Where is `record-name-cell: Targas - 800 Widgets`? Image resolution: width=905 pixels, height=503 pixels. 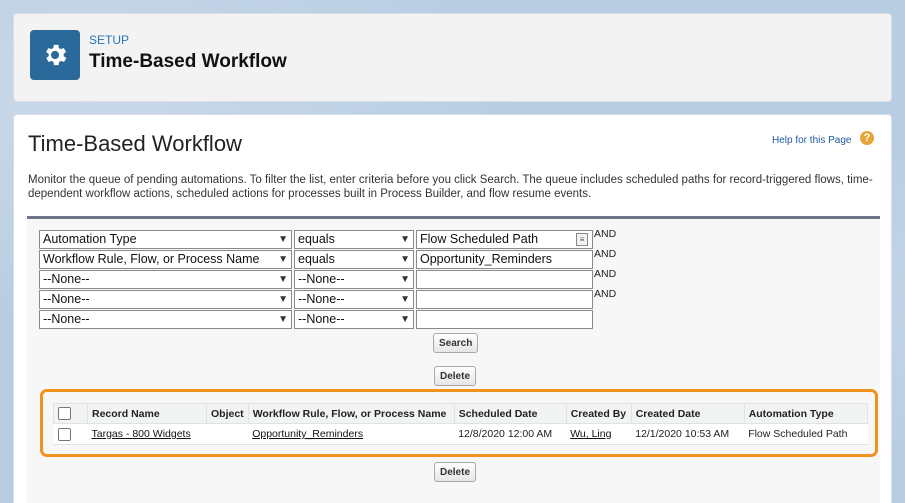
record-name-cell: Targas - 800 Widgets is located at coordinates (147, 434).